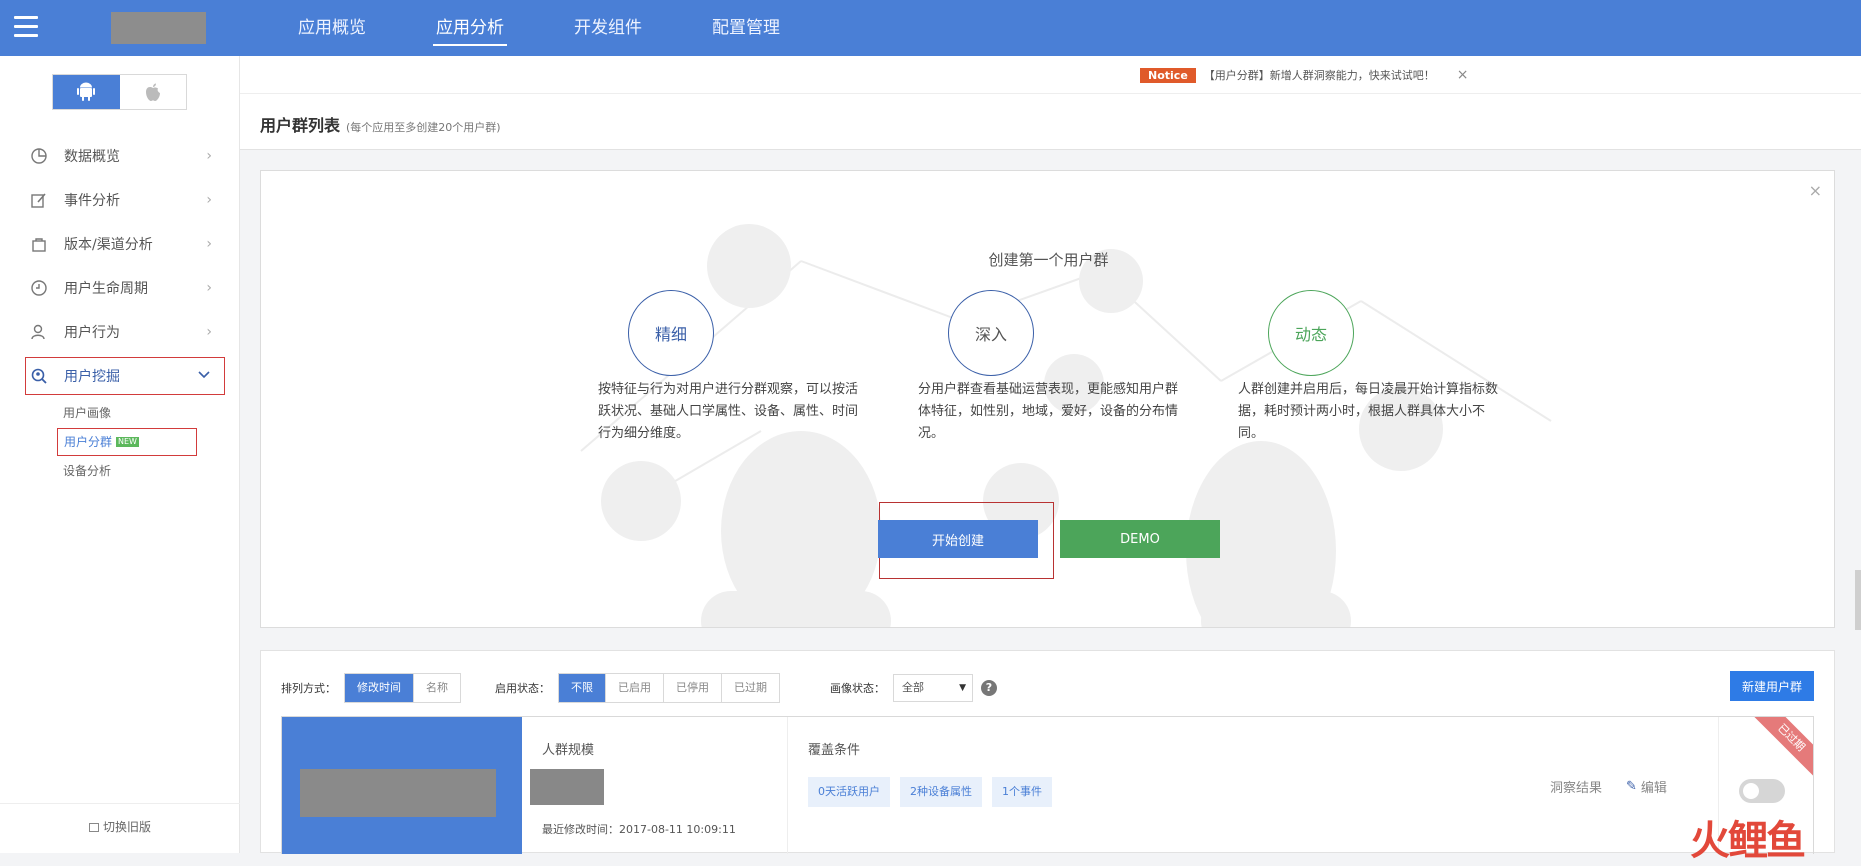 The image size is (1861, 866). I want to click on sidebar-item-user-lifecycle: 用户生命周期 ›, so click(120, 288).